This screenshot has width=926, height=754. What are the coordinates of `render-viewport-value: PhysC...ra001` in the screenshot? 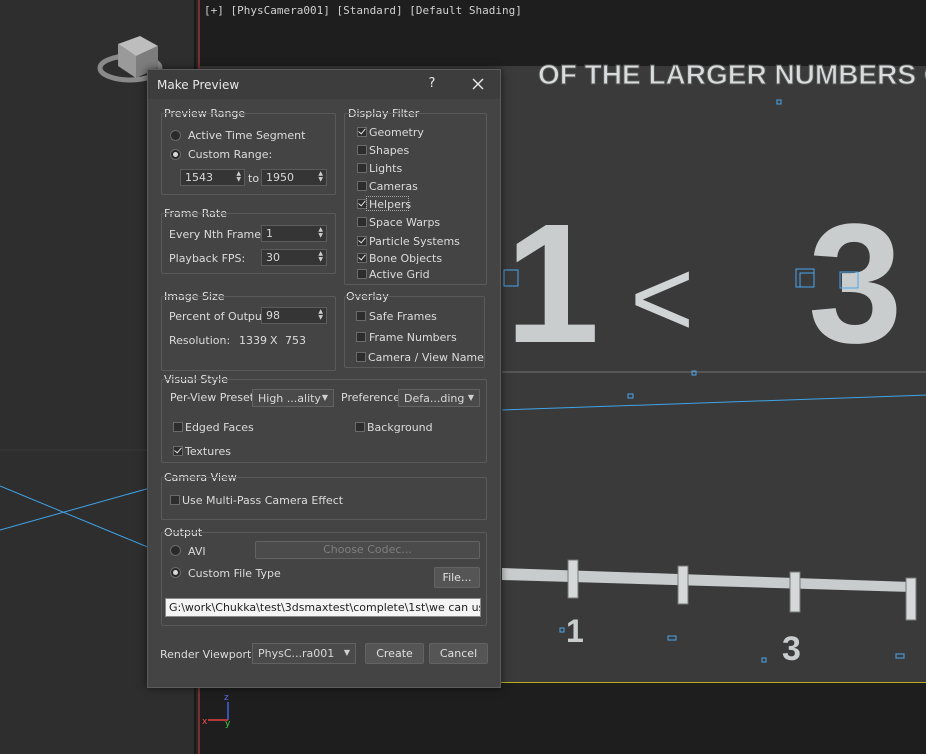 It's located at (296, 653).